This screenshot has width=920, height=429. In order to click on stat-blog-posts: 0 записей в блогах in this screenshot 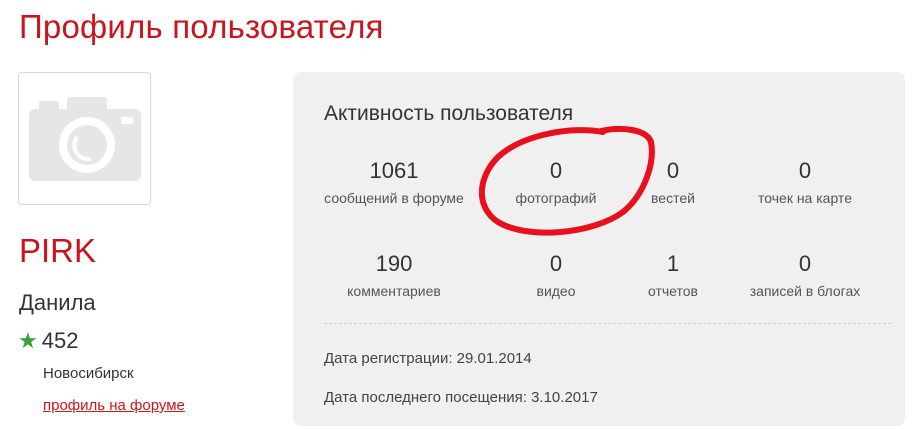, I will do `click(805, 275)`.